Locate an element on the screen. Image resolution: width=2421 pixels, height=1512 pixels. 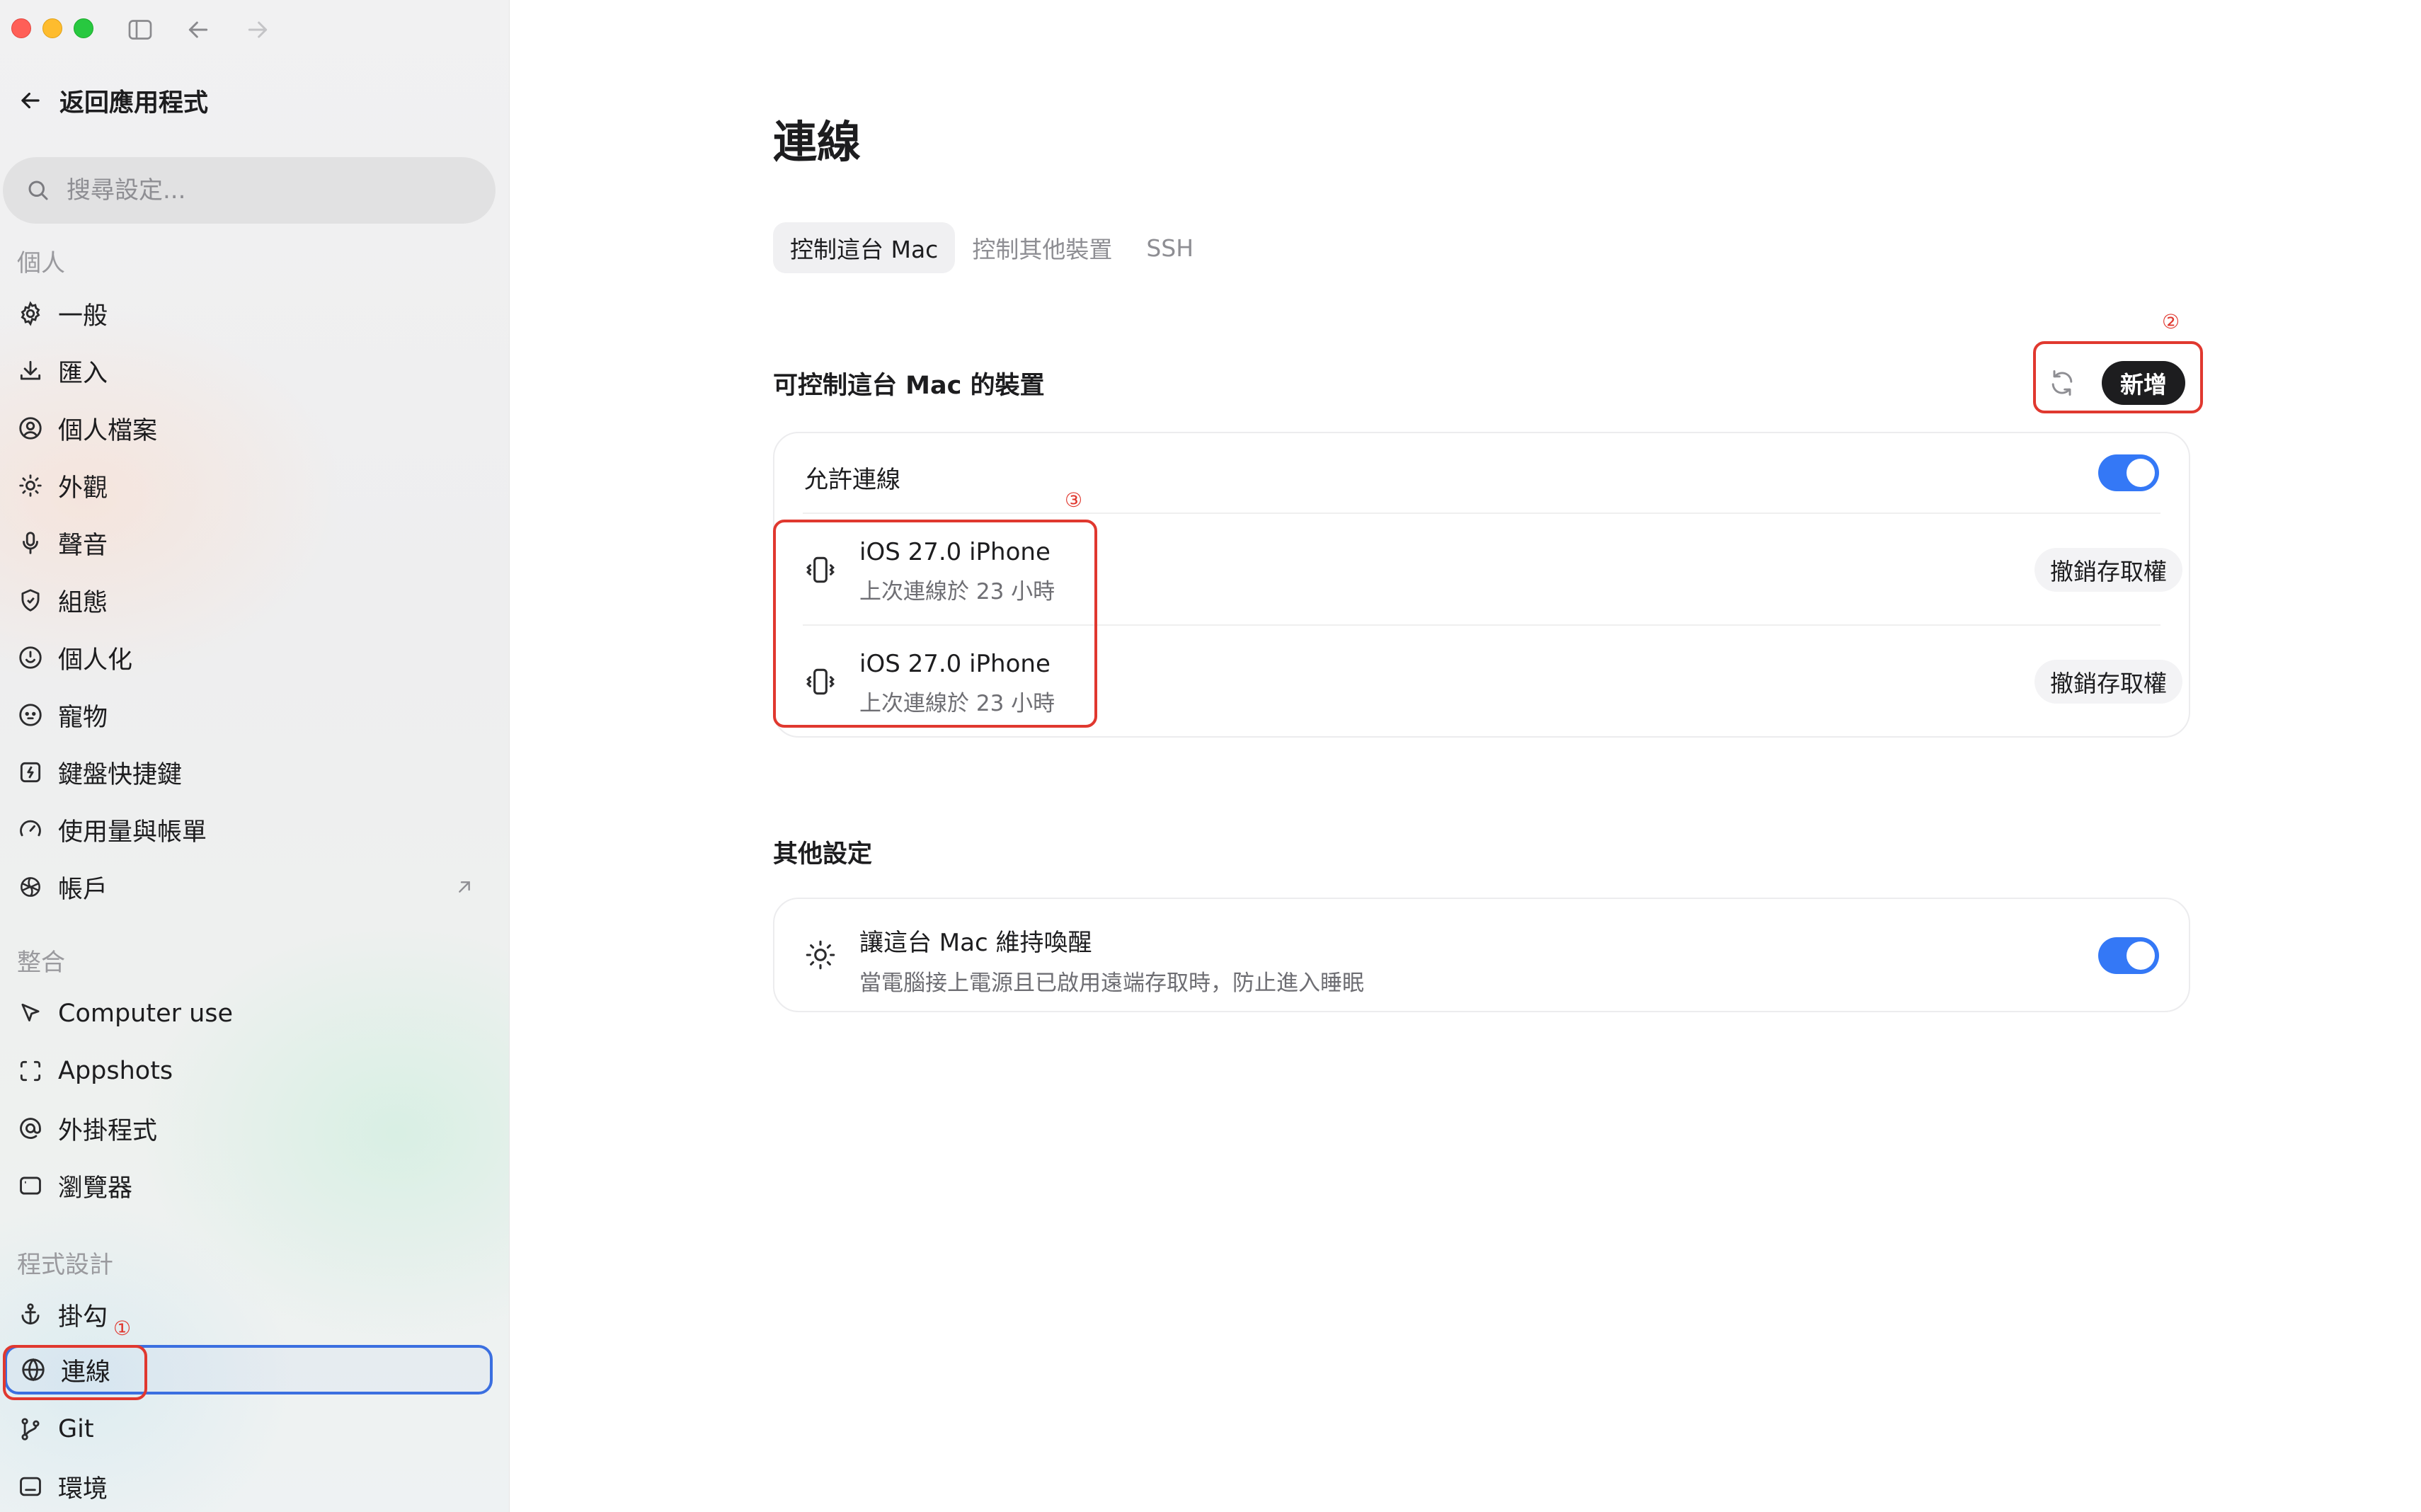
back-arrow-icon is located at coordinates (198, 30).